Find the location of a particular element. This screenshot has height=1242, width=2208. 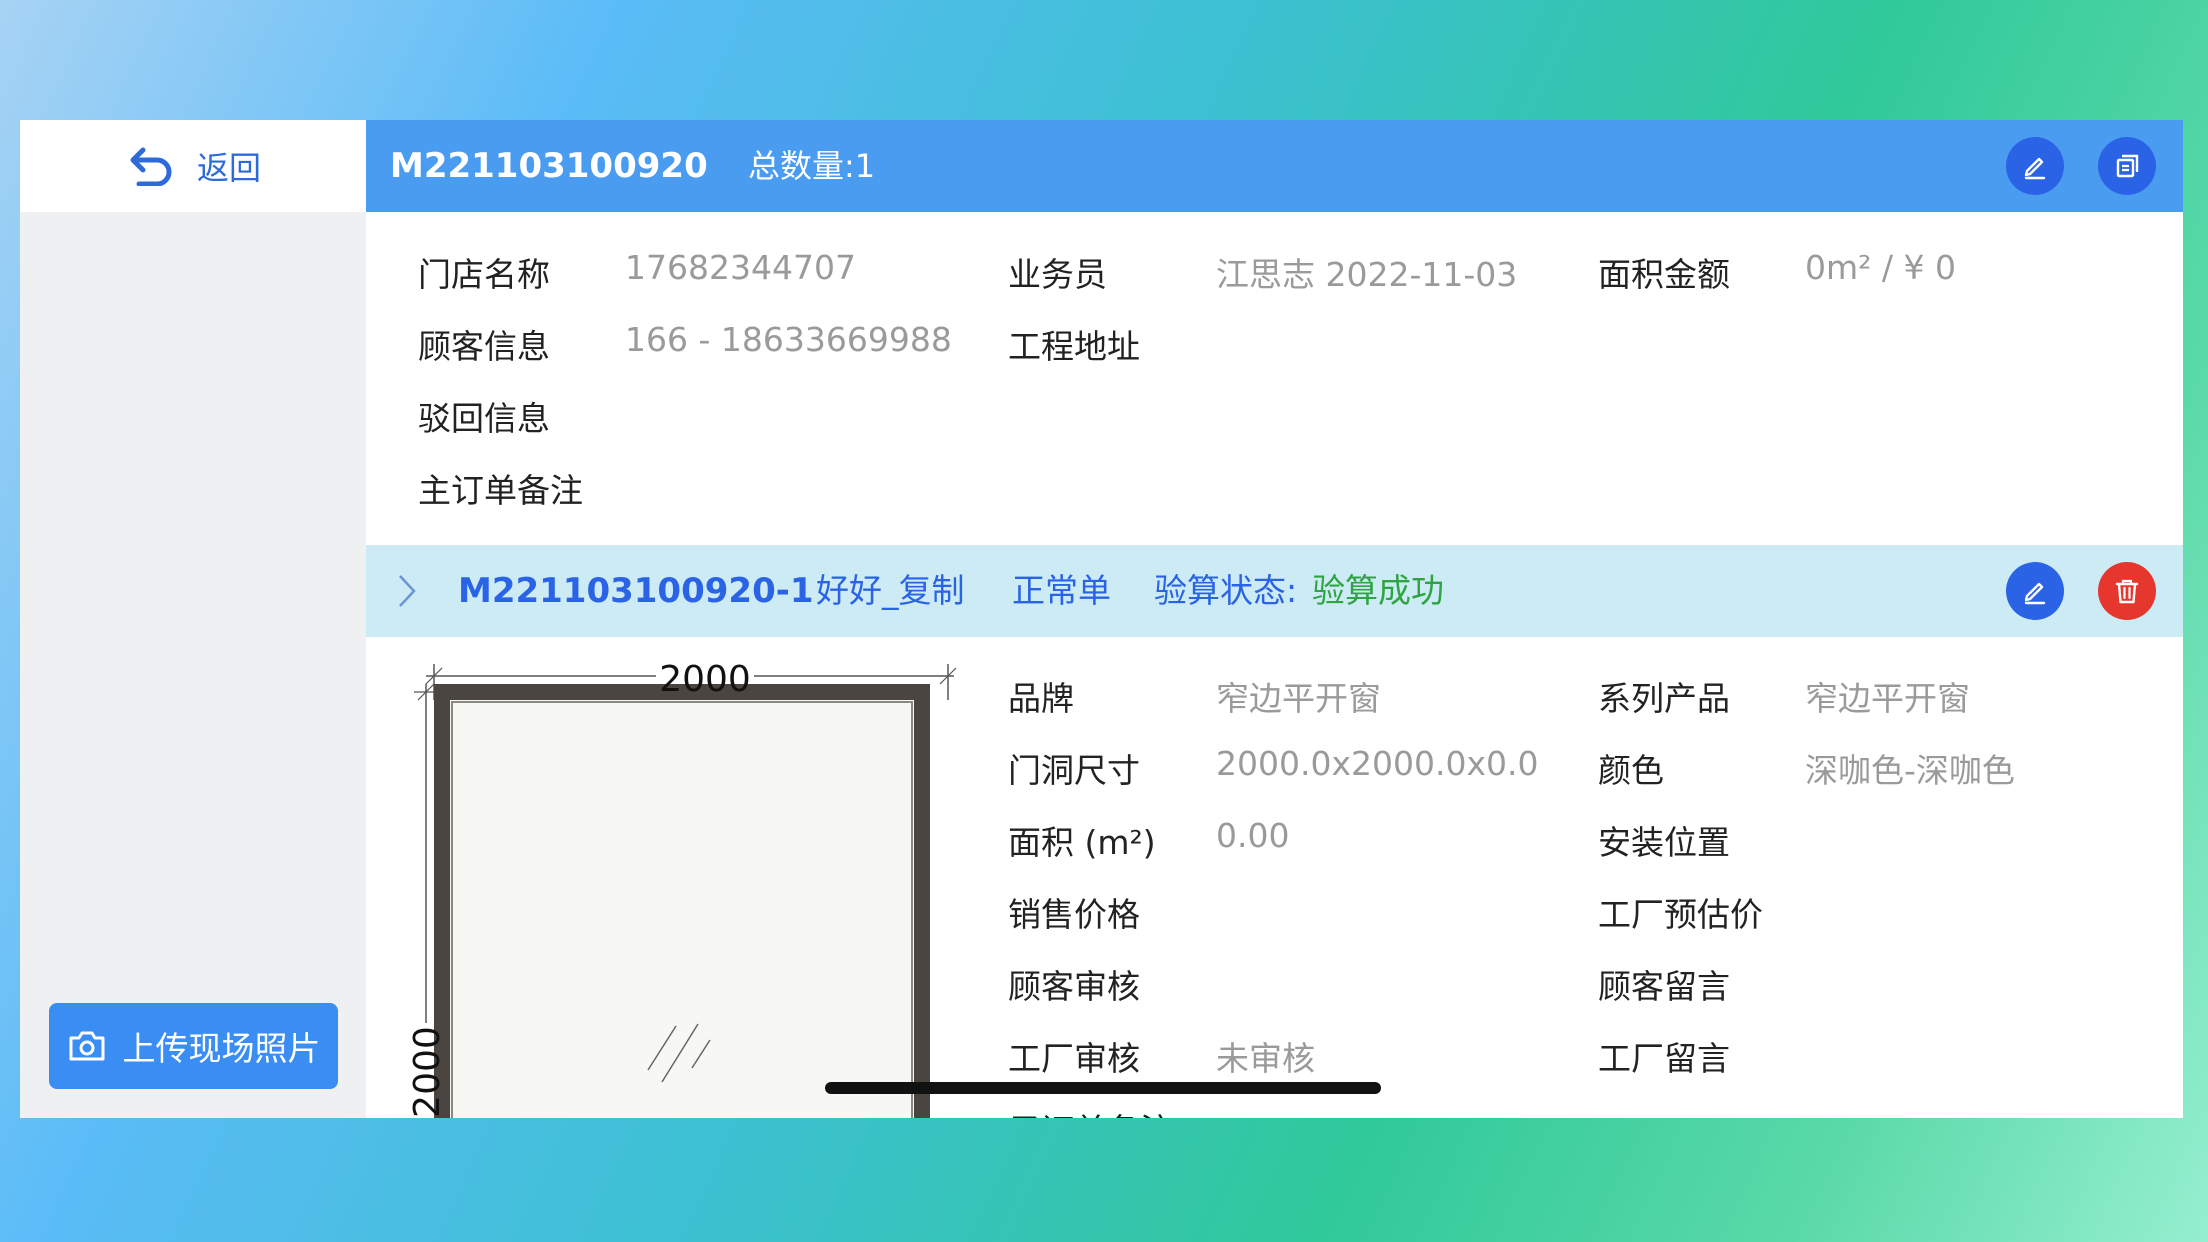

series-value: 窄边平开窗 is located at coordinates (1887, 698).